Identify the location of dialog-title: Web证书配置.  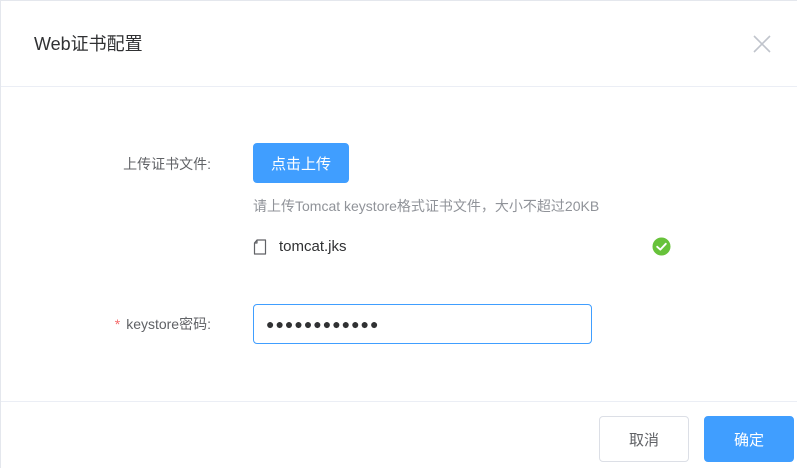
(88, 44).